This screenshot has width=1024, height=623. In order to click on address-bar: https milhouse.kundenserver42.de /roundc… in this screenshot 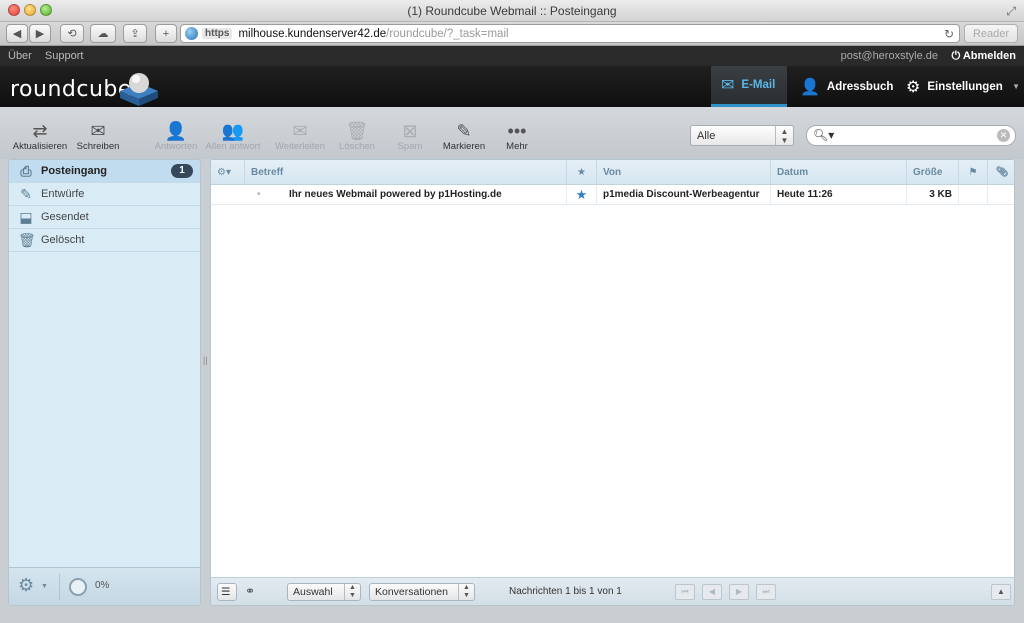, I will do `click(570, 33)`.